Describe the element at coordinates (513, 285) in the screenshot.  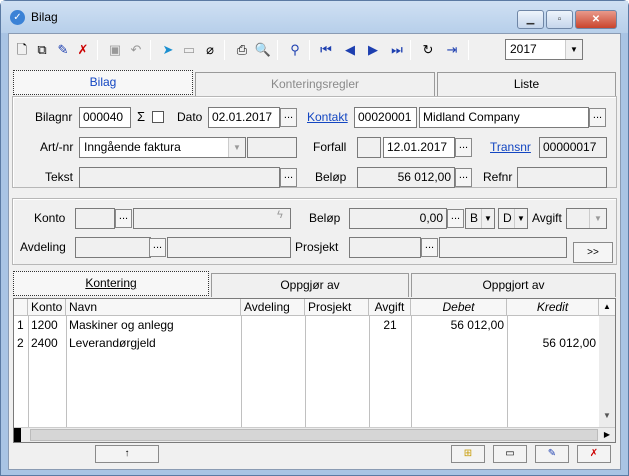
I see `tab-oppgjort-av: Oppgjort av` at that location.